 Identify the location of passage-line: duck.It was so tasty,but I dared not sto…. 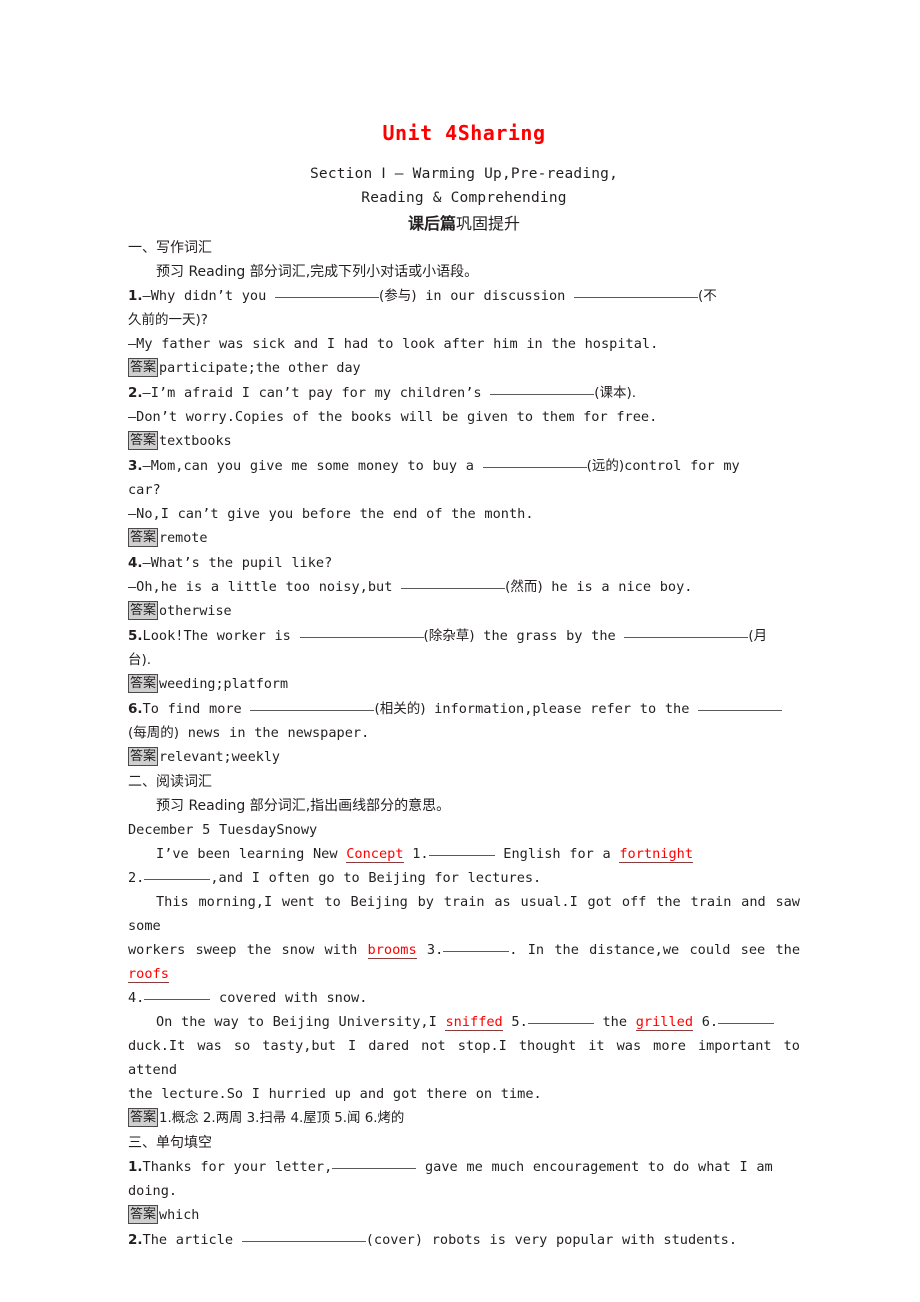
(464, 1058).